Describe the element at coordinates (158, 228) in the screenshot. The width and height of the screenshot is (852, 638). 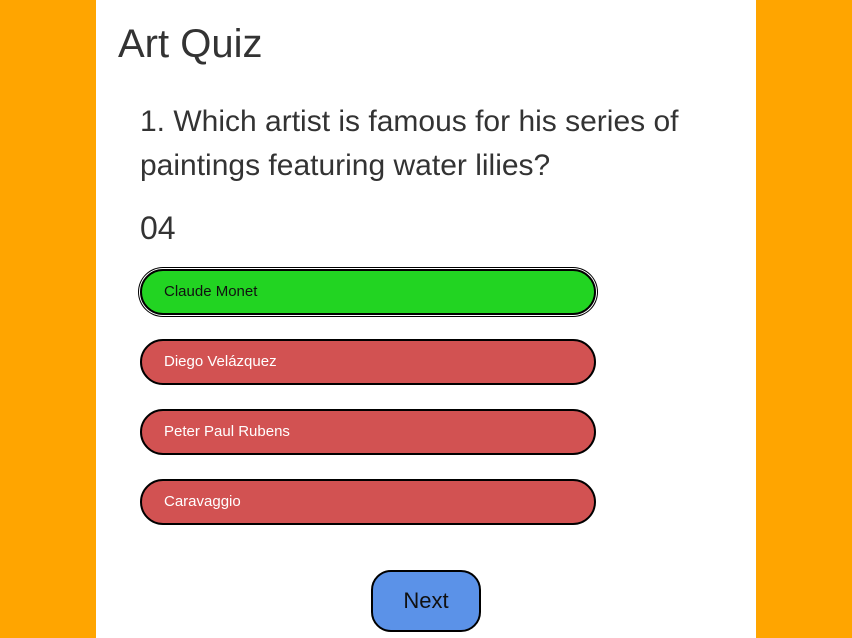
I see `countdown-timer: 04` at that location.